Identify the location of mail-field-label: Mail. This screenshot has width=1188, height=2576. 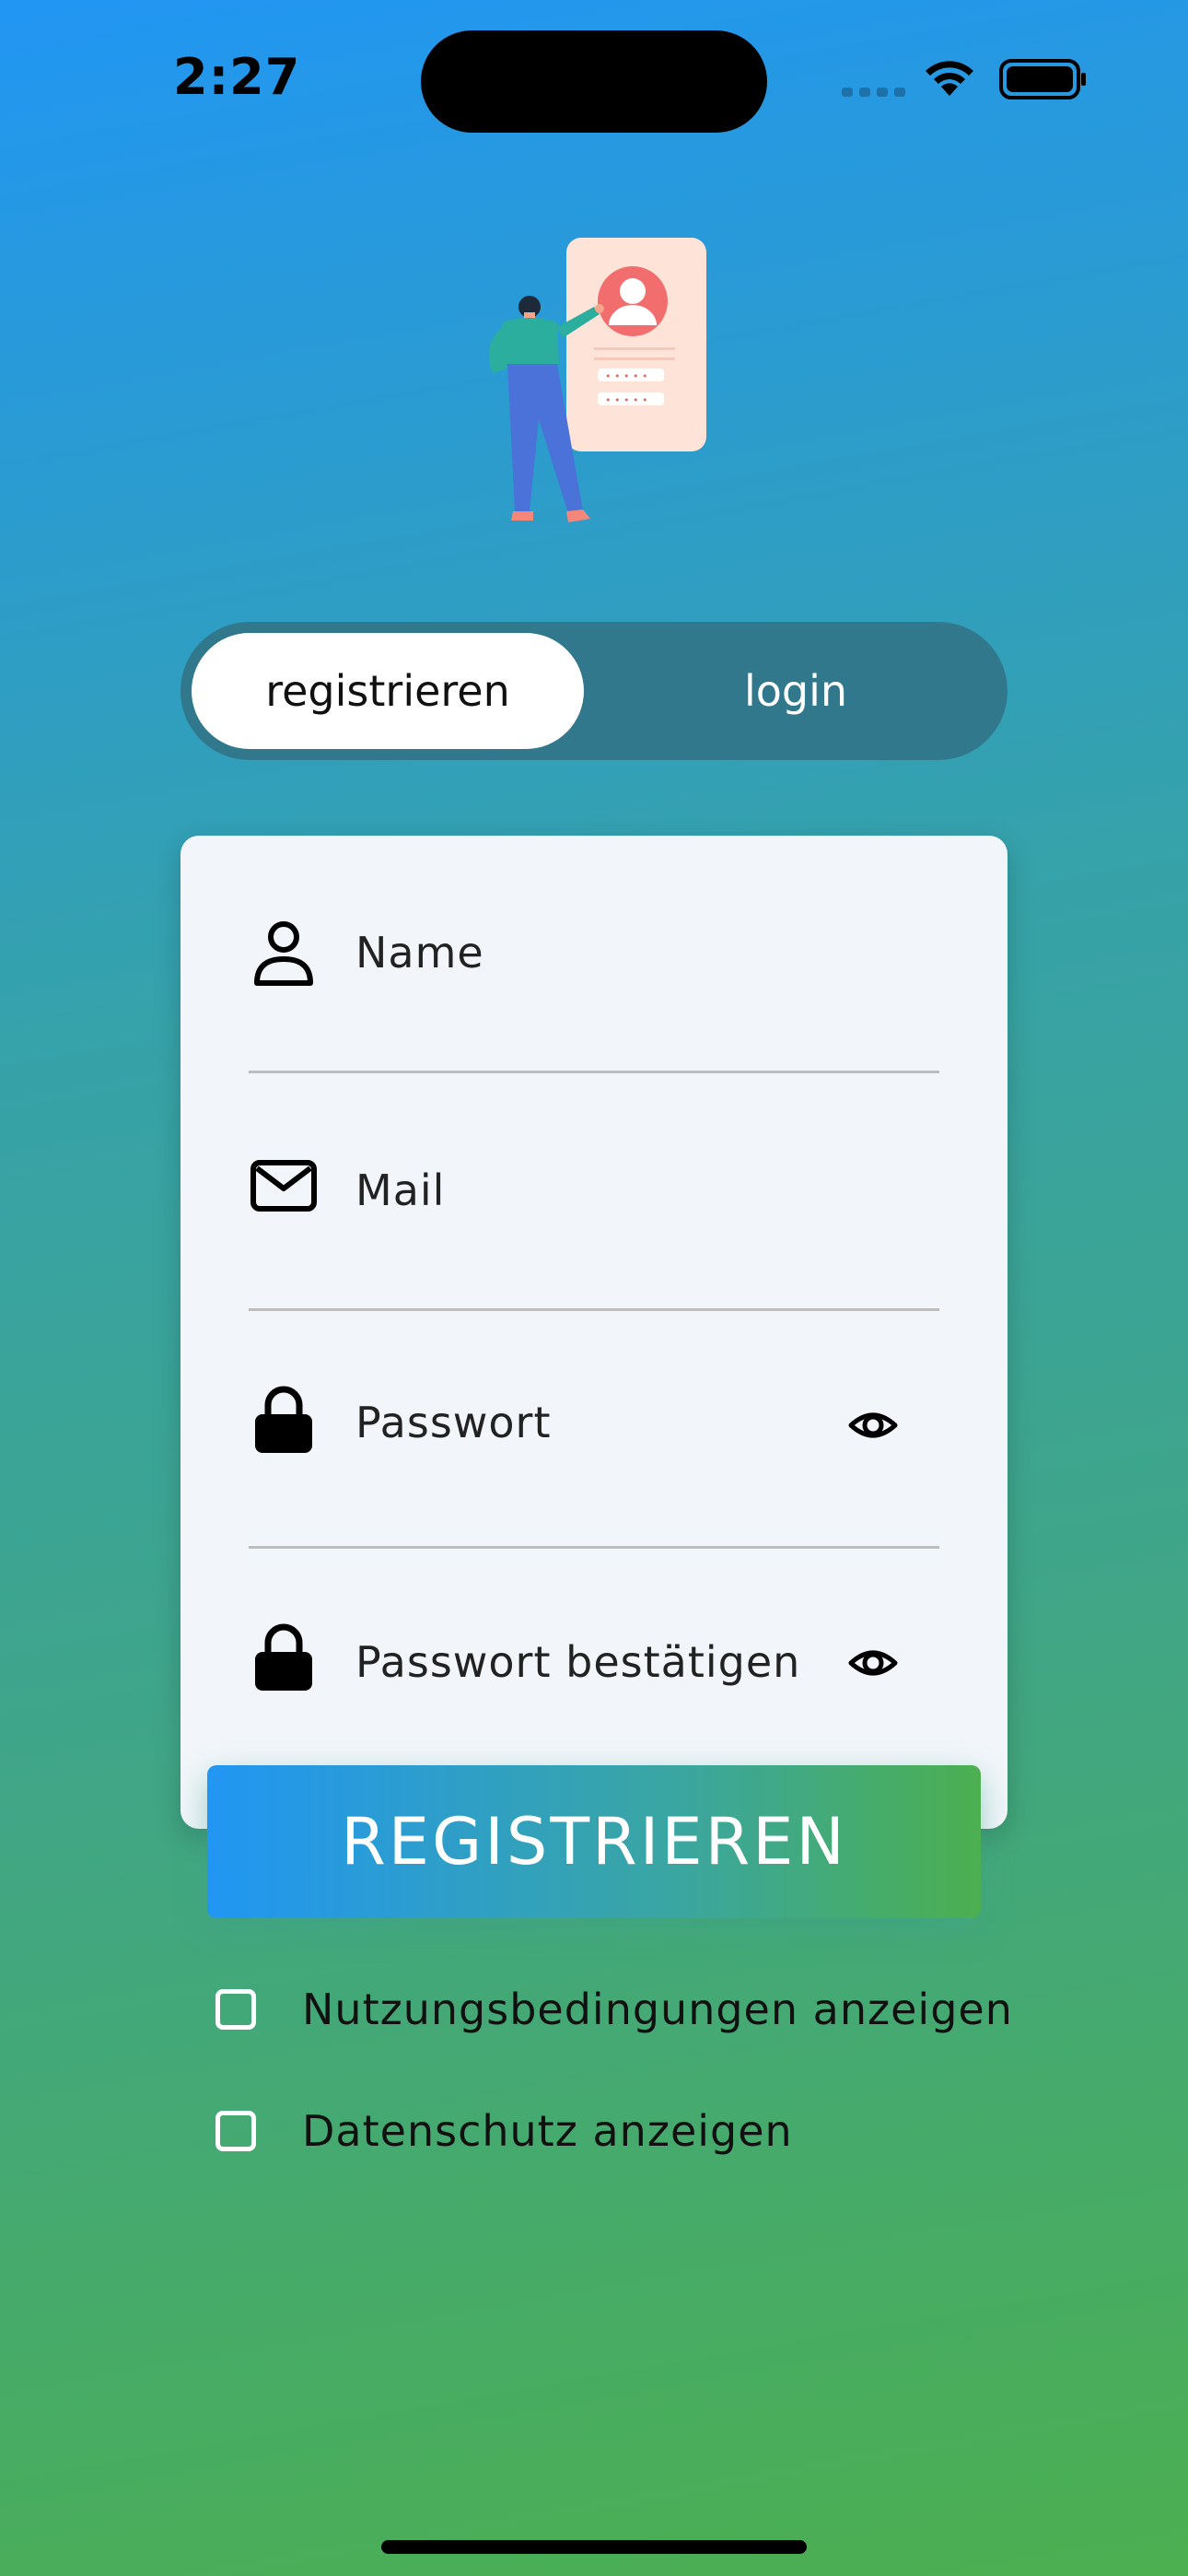
(400, 1190).